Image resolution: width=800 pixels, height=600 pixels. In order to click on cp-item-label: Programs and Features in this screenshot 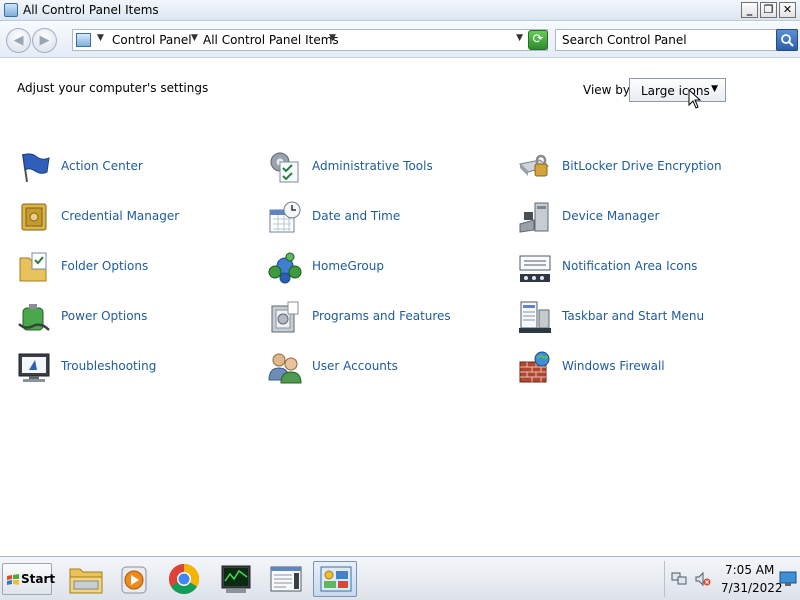, I will do `click(381, 316)`.